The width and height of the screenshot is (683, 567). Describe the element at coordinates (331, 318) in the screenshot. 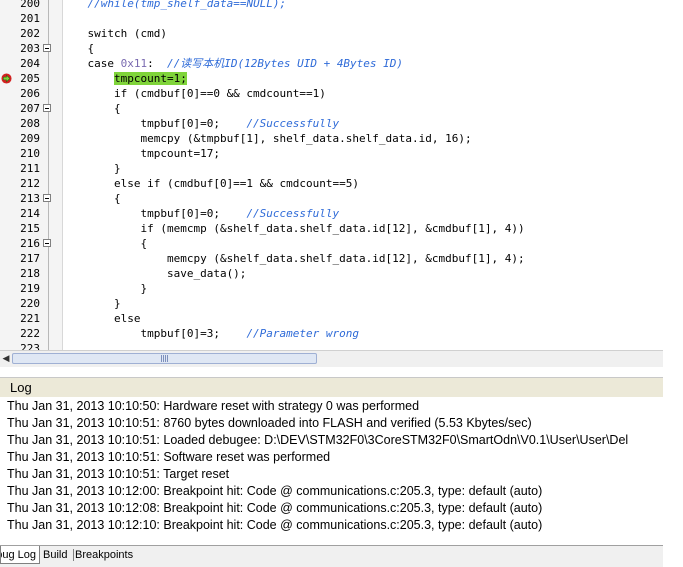

I see `code-line: 221 else` at that location.